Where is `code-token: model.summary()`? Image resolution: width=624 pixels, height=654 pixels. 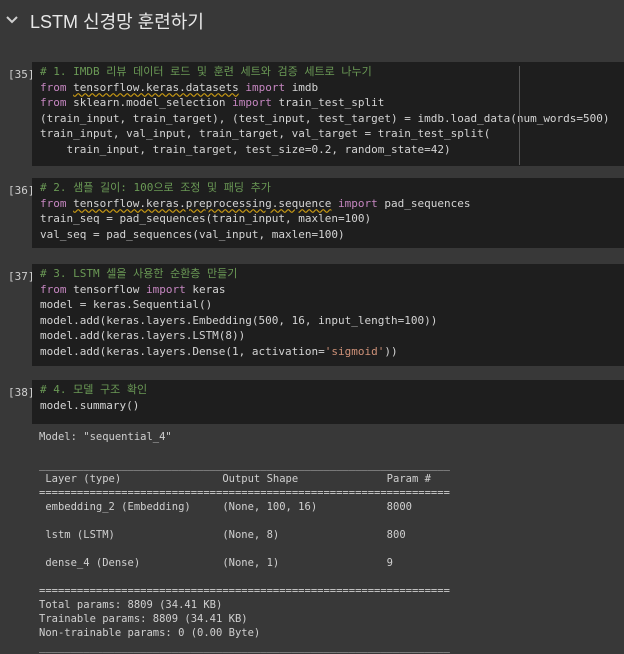
code-token: model.summary() is located at coordinates (90, 405).